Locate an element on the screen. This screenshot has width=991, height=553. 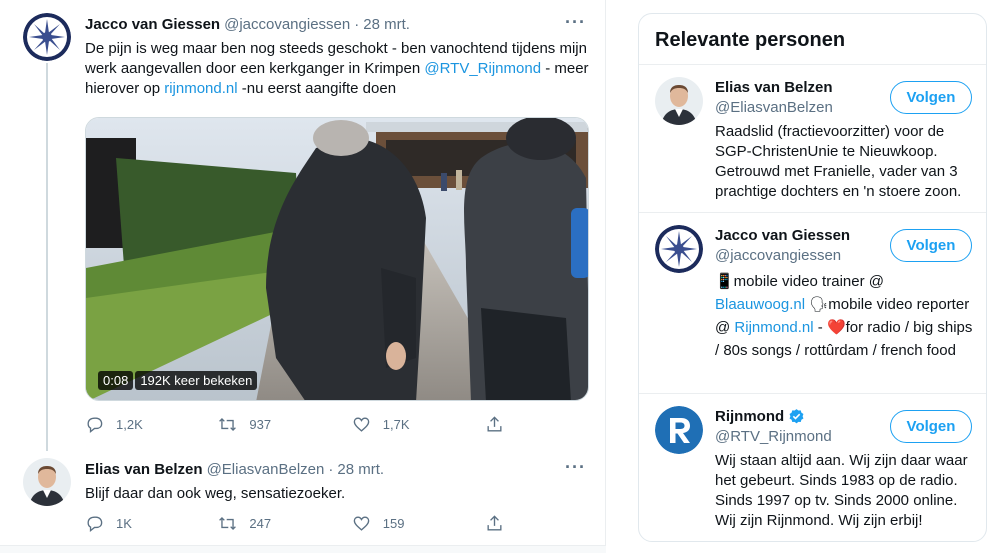
person-name: Rijnmond is located at coordinates (760, 416).